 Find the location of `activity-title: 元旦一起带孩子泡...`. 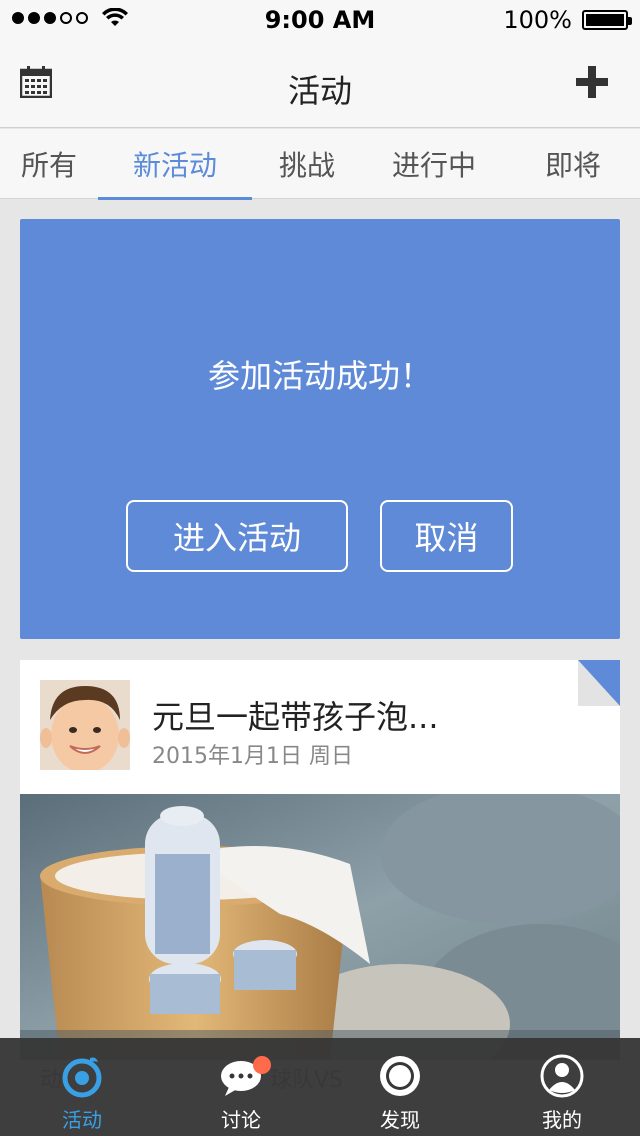

activity-title: 元旦一起带孩子泡... is located at coordinates (295, 717).